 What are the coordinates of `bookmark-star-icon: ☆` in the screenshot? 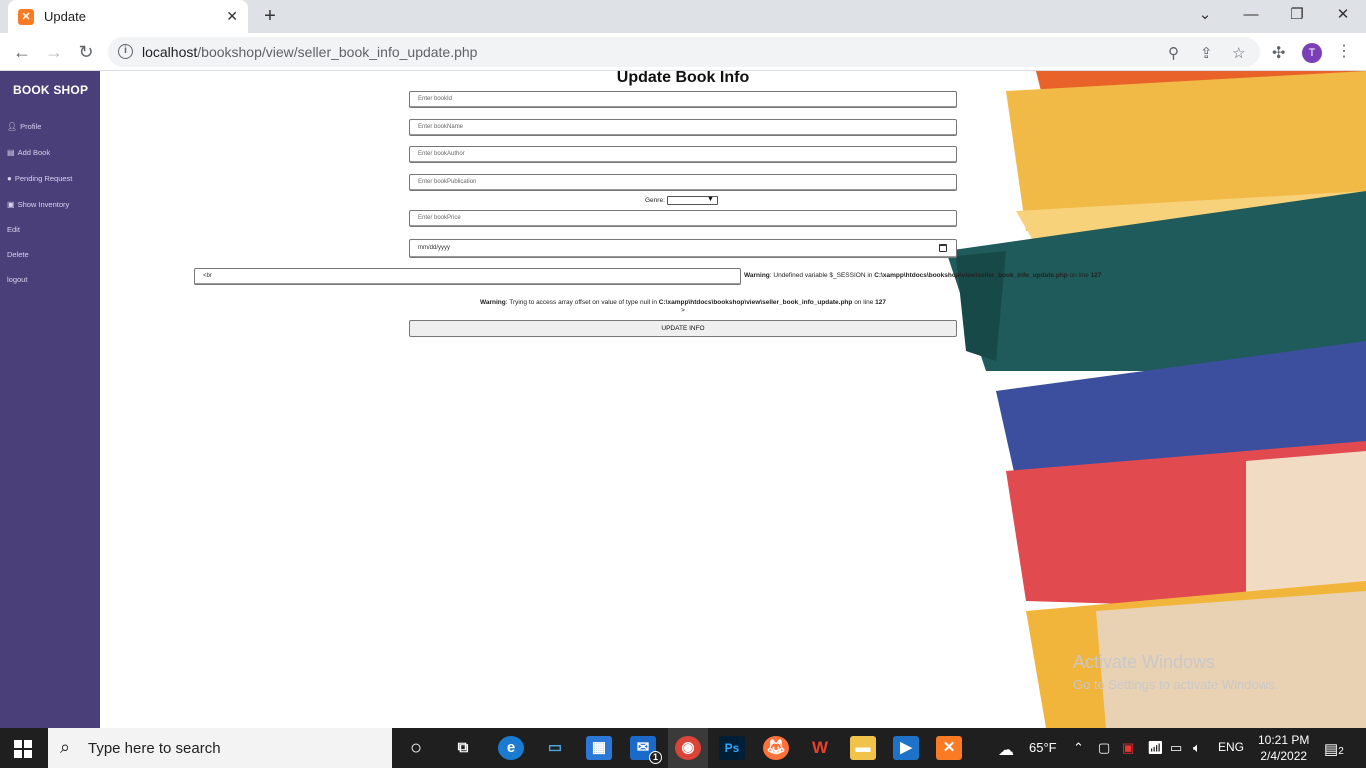 It's located at (1238, 53).